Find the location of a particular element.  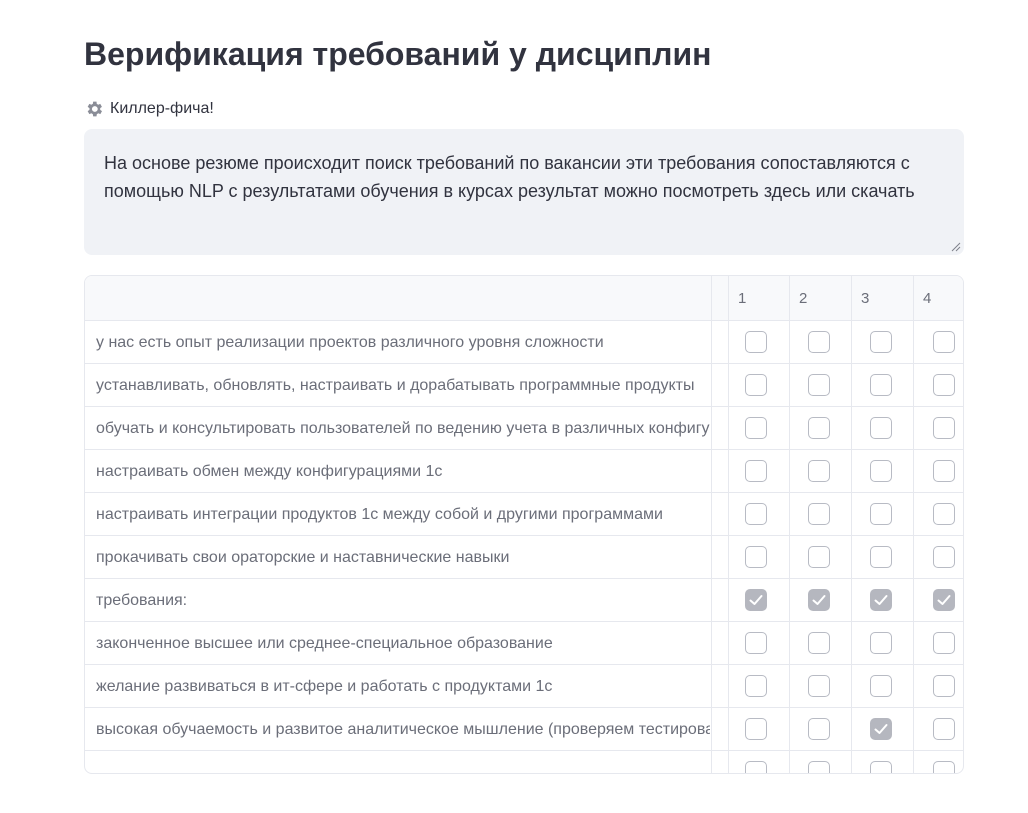

gear-icon is located at coordinates (94, 109).